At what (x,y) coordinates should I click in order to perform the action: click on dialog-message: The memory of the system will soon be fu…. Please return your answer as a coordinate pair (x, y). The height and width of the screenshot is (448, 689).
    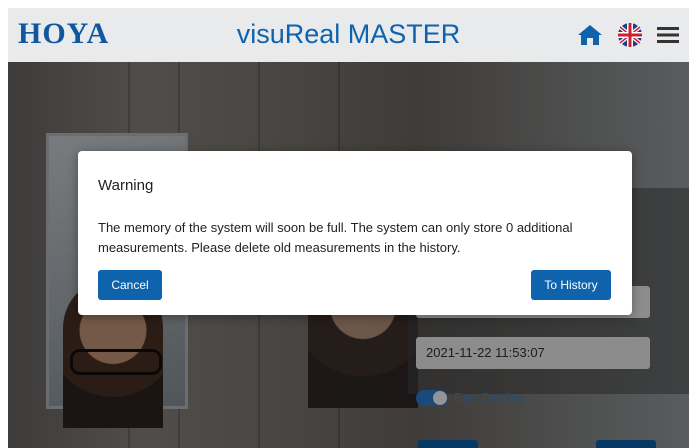
    Looking at the image, I should click on (335, 237).